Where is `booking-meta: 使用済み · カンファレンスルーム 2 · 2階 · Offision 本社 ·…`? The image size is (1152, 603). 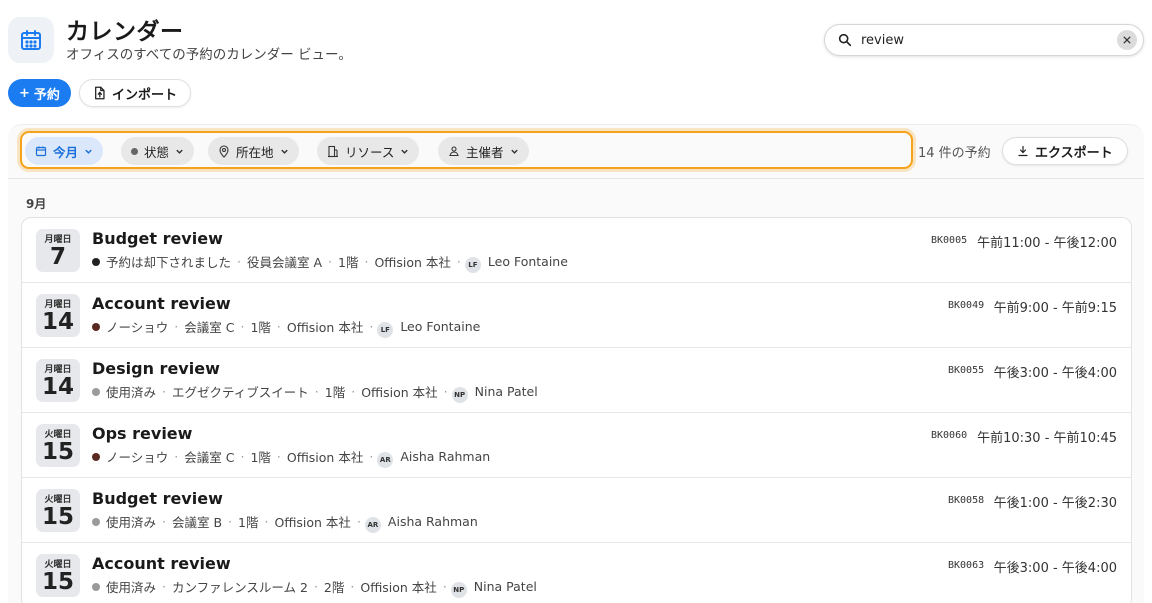 booking-meta: 使用済み · カンファレンスルーム 2 · 2階 · Offision 本社 ·… is located at coordinates (314, 587).